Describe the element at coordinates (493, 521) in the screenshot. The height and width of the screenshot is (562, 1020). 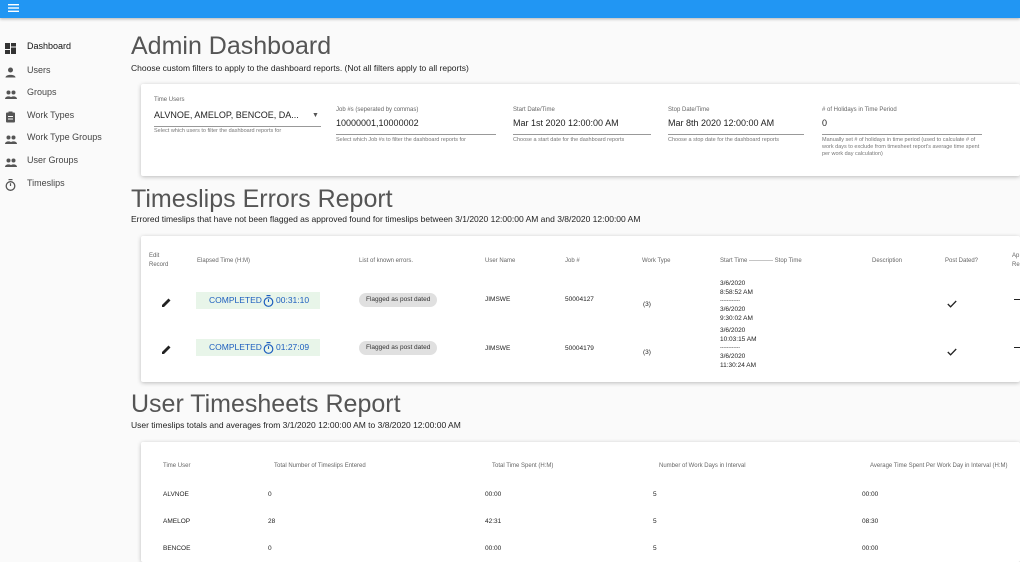
I see `total-time: 42:31` at that location.